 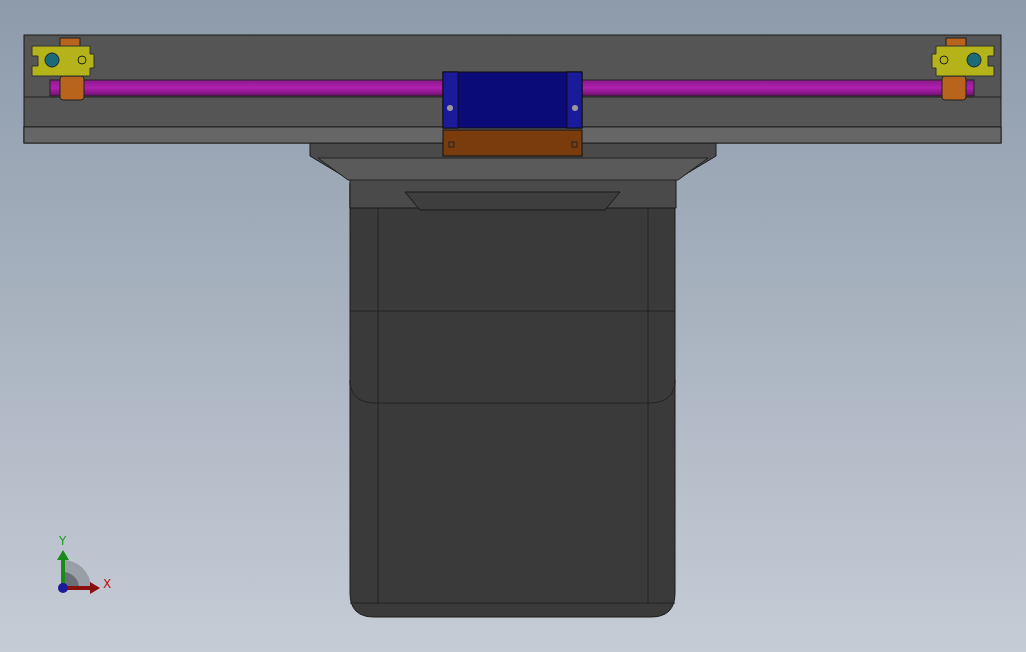 What do you see at coordinates (107, 584) in the screenshot?
I see `x-axis-label: X` at bounding box center [107, 584].